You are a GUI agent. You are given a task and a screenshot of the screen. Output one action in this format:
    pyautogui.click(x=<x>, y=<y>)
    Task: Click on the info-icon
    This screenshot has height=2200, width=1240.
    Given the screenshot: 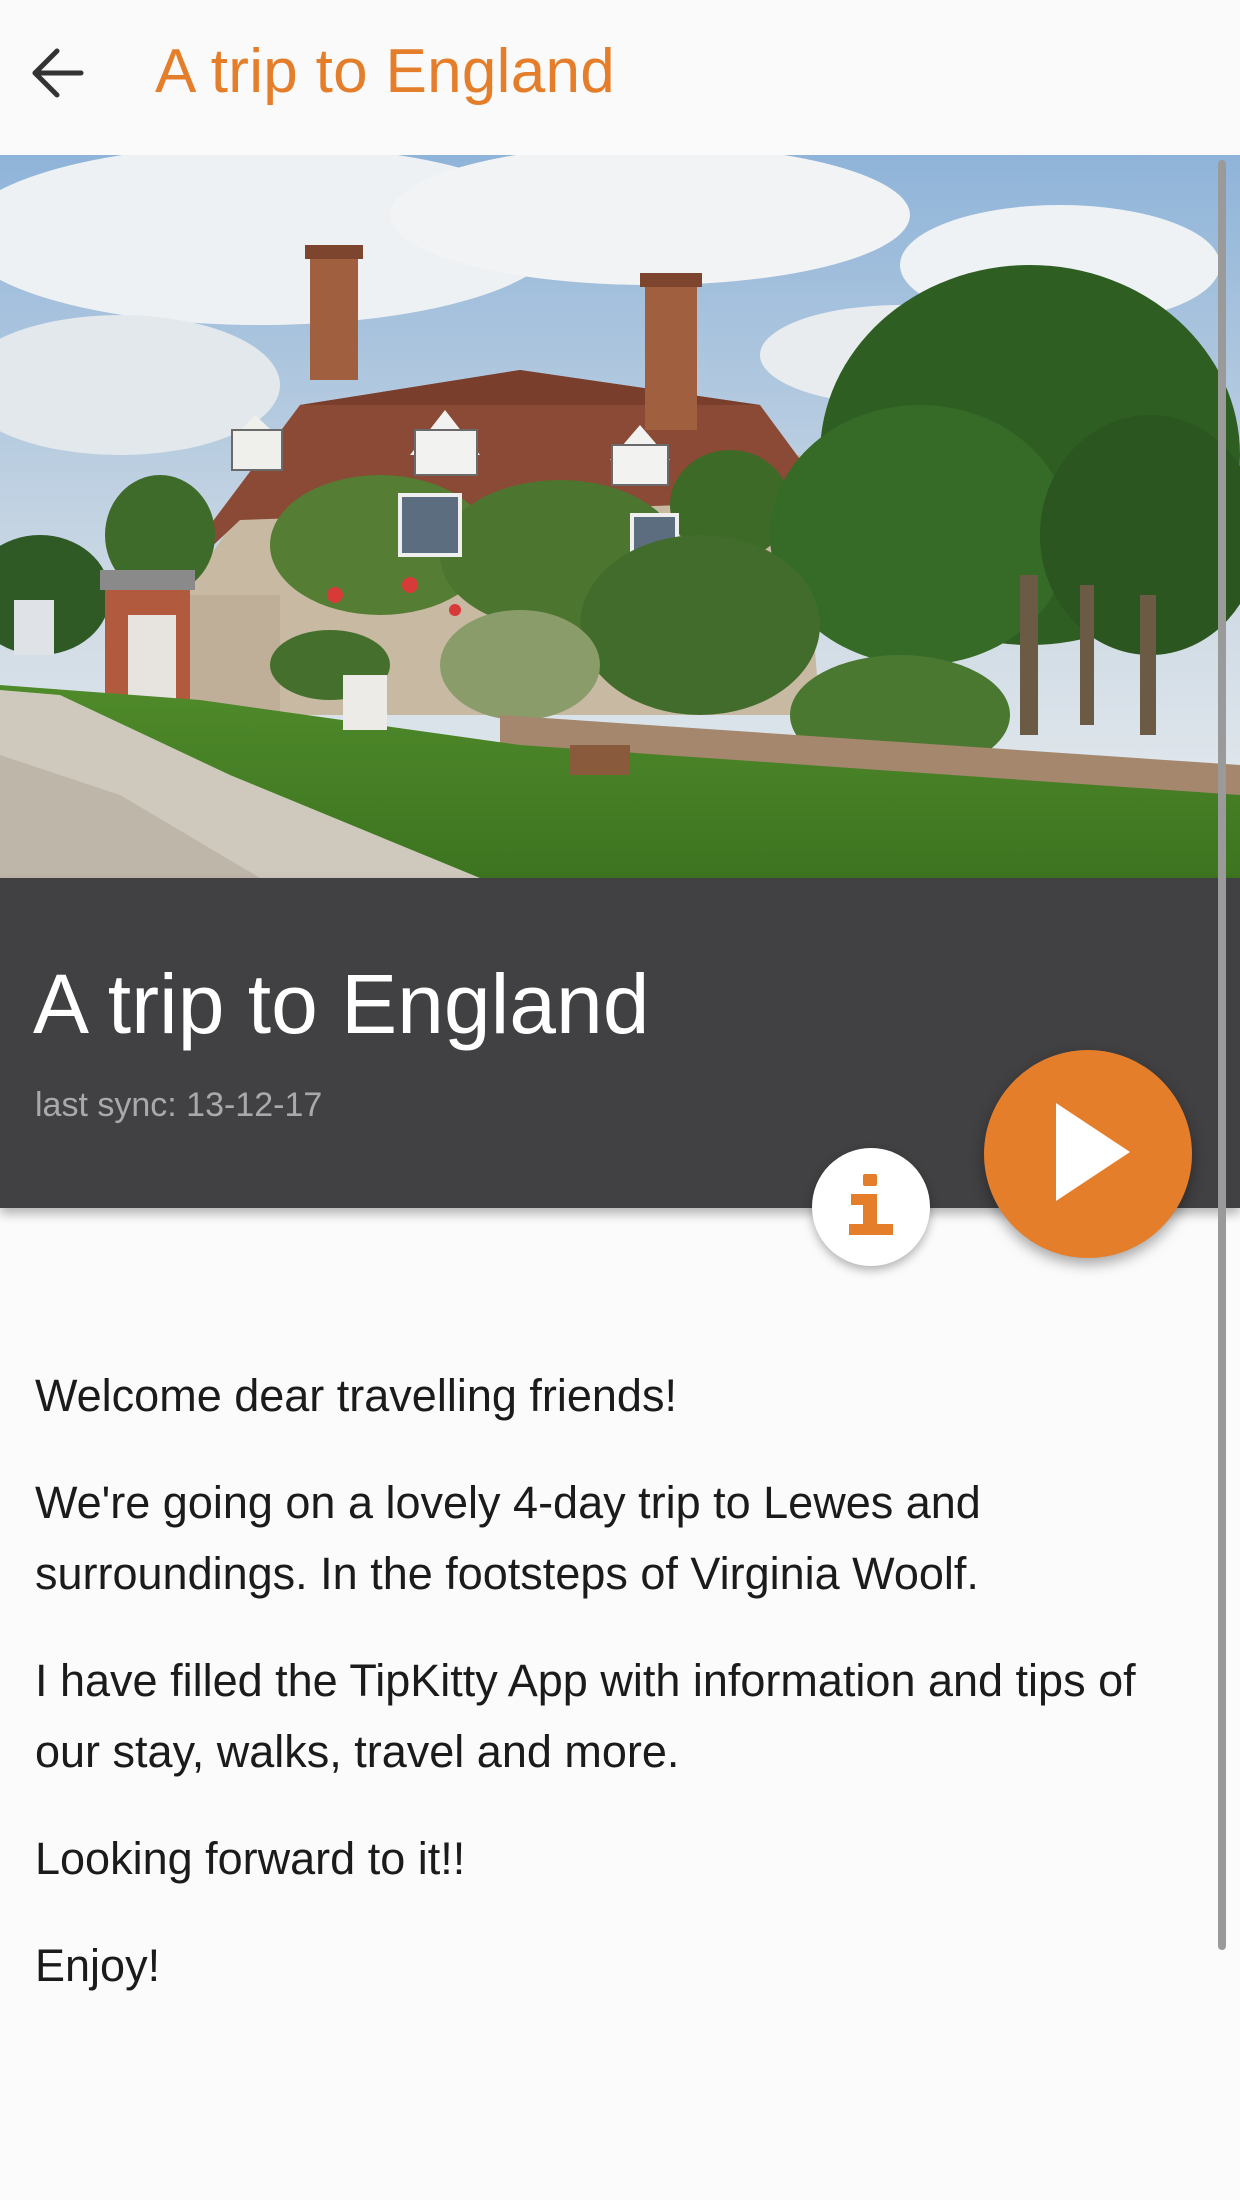 What is the action you would take?
    pyautogui.click(x=871, y=1207)
    